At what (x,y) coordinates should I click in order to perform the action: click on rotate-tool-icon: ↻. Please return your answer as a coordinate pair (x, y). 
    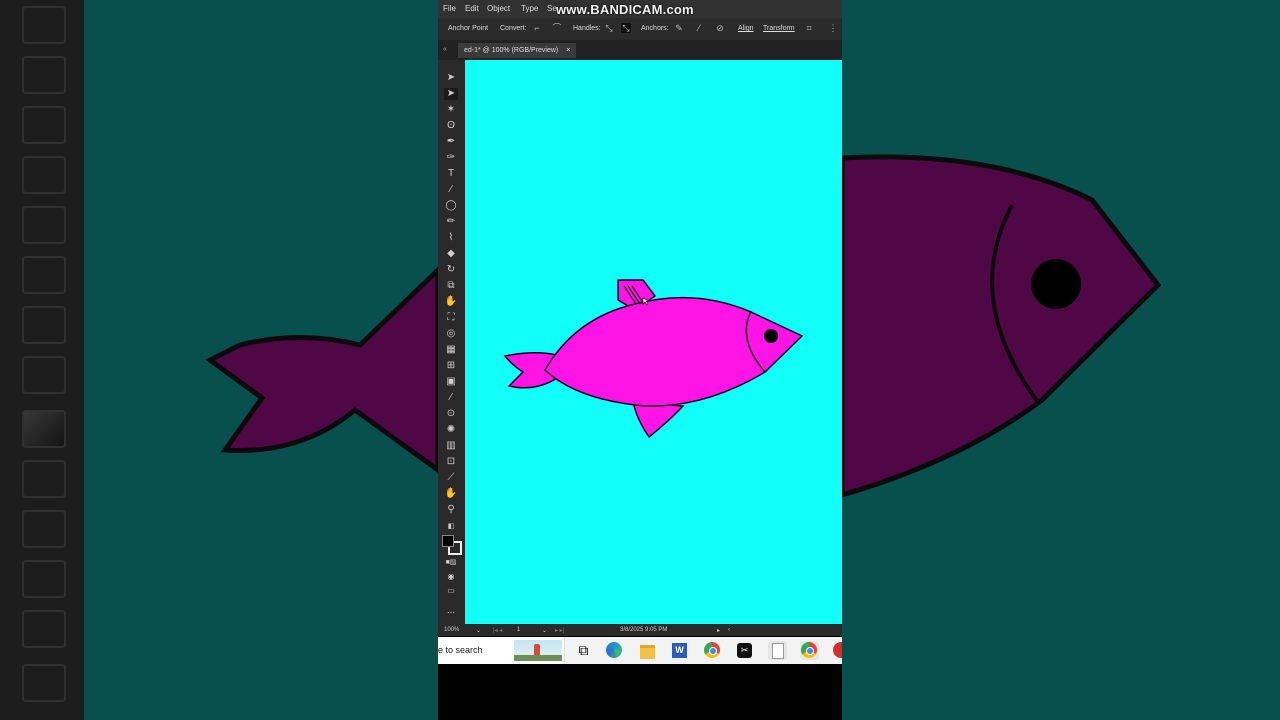
    Looking at the image, I should click on (451, 270).